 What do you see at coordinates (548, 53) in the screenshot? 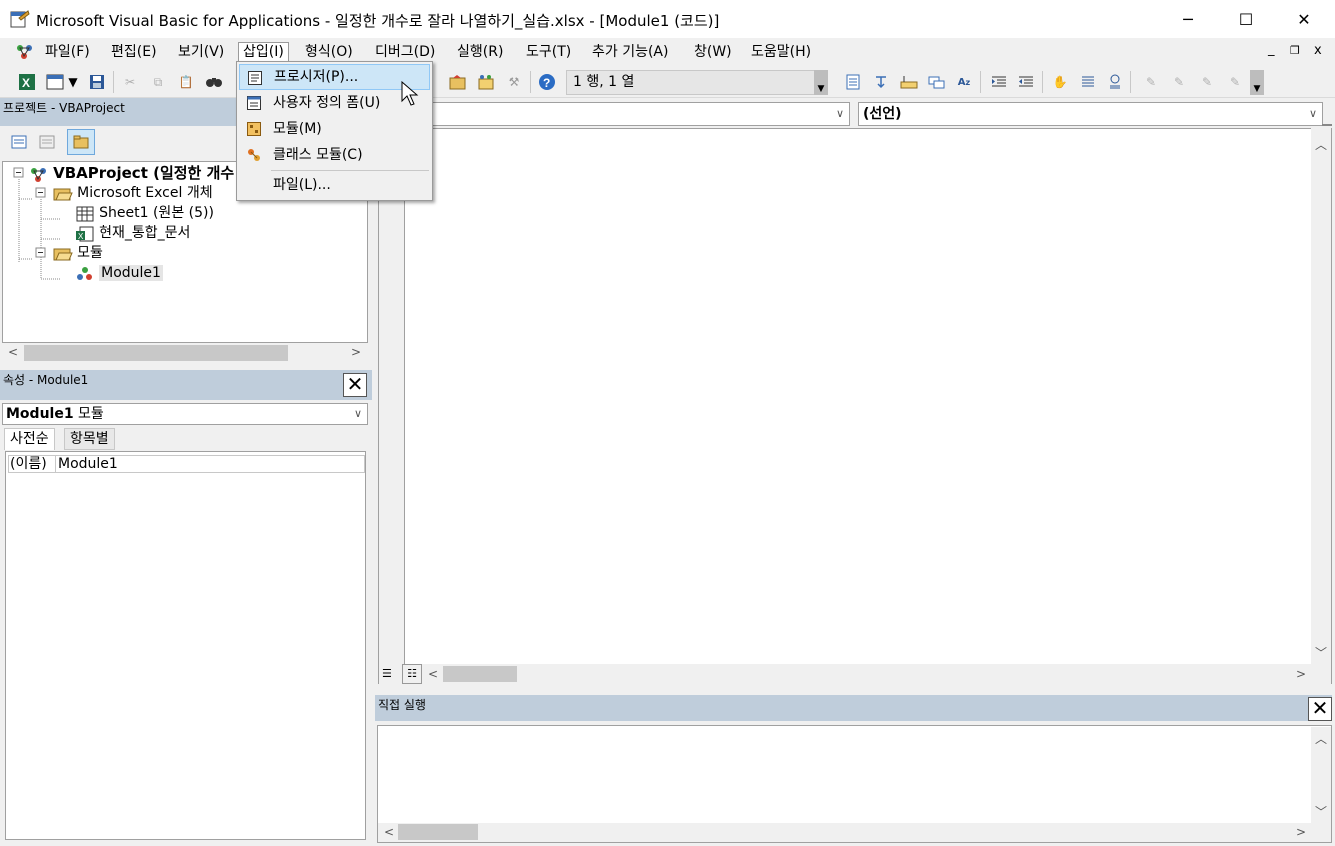
I see `menu-tools: 도구(T)` at bounding box center [548, 53].